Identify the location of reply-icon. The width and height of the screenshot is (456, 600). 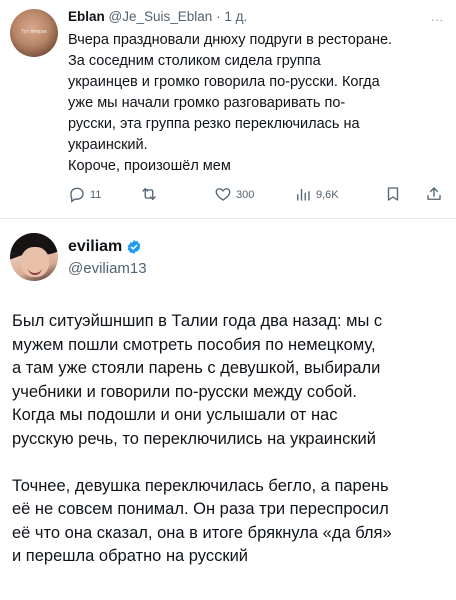
(77, 195).